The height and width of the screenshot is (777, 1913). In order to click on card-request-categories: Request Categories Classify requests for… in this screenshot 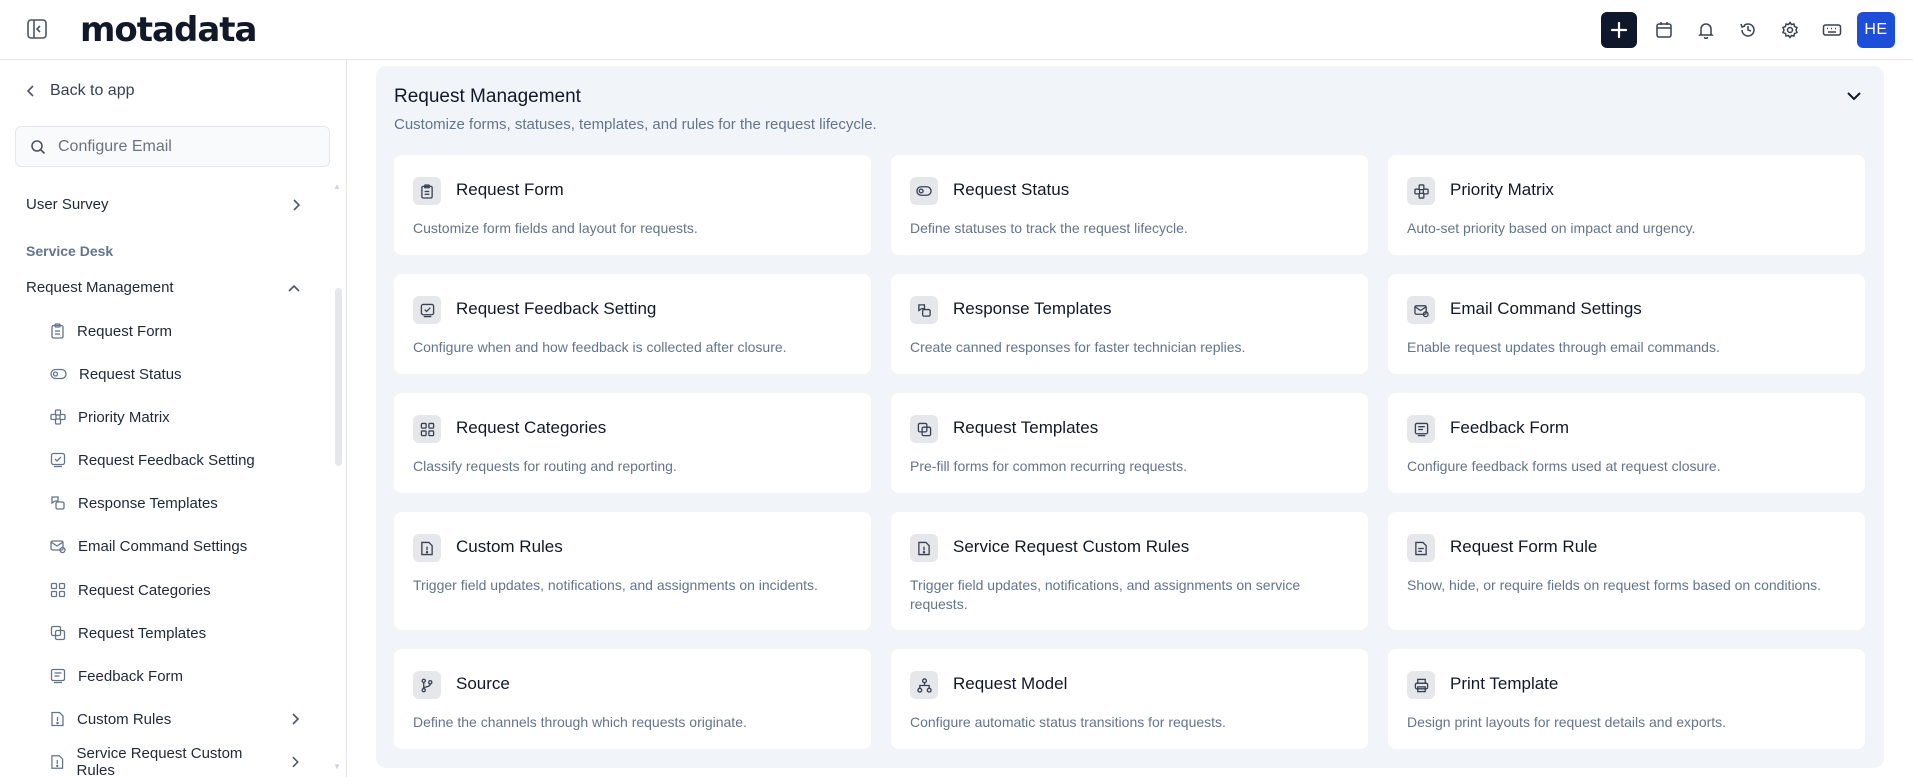, I will do `click(632, 443)`.